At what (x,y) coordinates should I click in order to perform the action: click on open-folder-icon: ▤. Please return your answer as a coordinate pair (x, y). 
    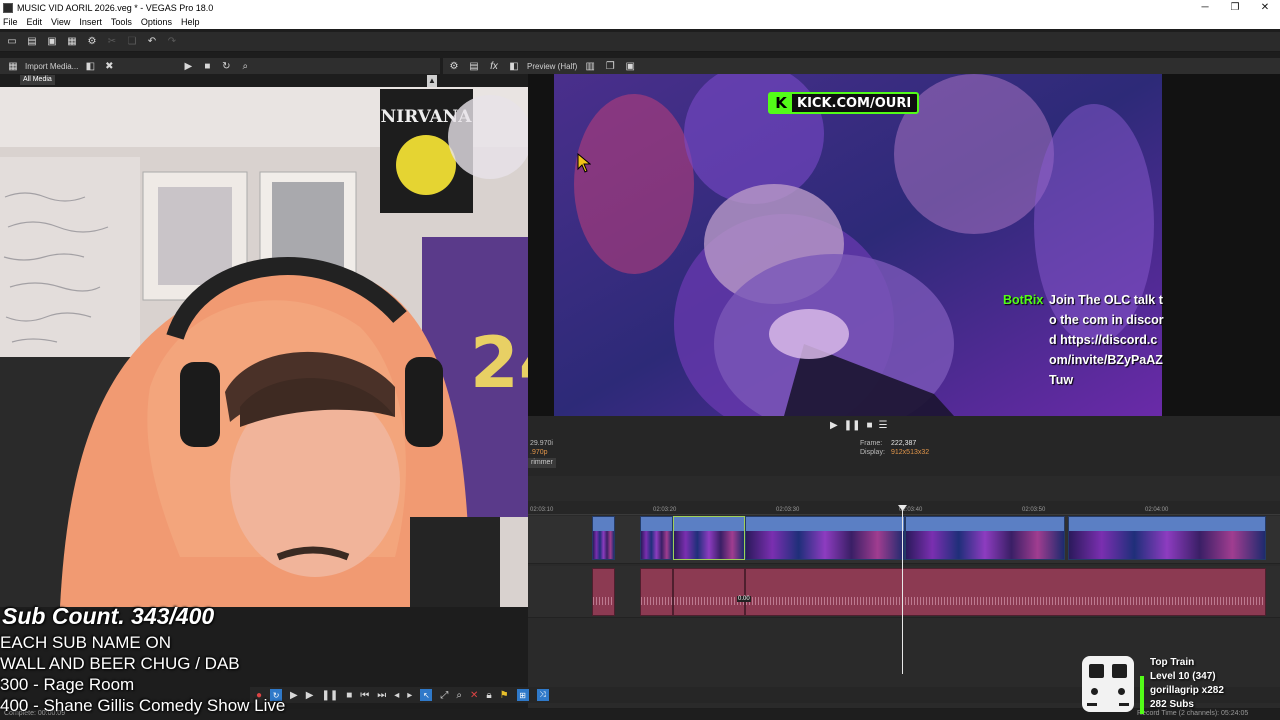
    Looking at the image, I should click on (32, 42).